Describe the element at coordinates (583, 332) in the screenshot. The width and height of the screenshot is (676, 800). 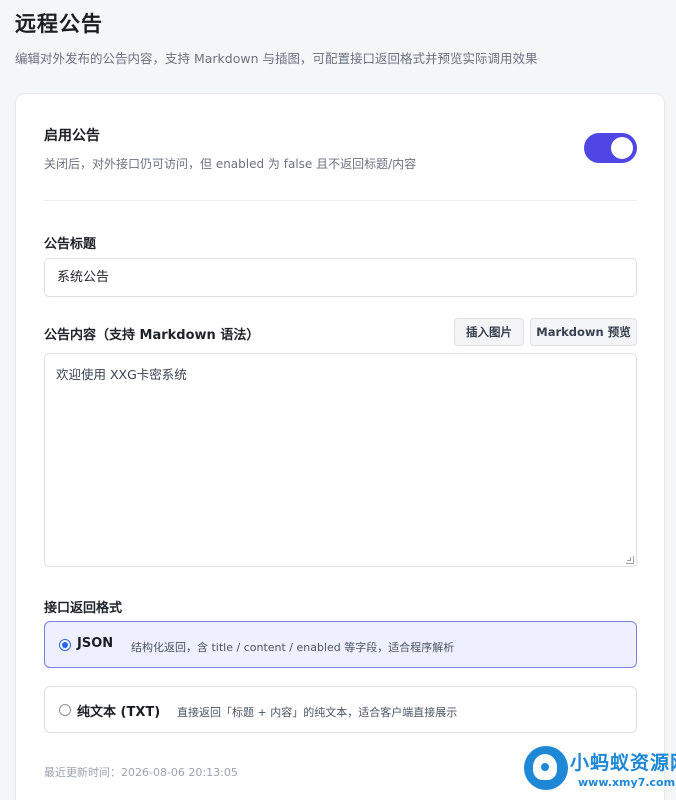
I see `markdown-preview-button: Markdown 预览` at that location.